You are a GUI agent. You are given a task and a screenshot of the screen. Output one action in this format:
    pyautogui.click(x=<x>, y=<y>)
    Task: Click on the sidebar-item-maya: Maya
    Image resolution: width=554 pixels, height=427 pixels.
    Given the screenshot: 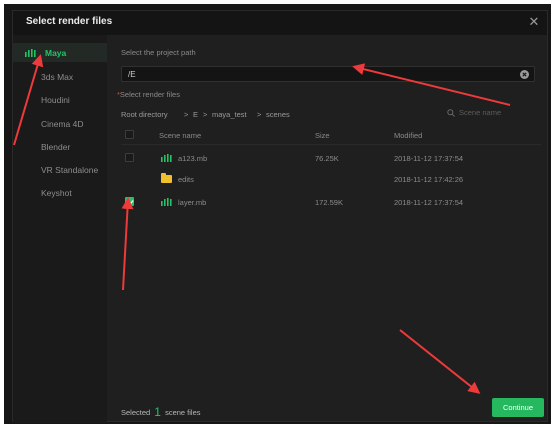 What is the action you would take?
    pyautogui.click(x=60, y=52)
    